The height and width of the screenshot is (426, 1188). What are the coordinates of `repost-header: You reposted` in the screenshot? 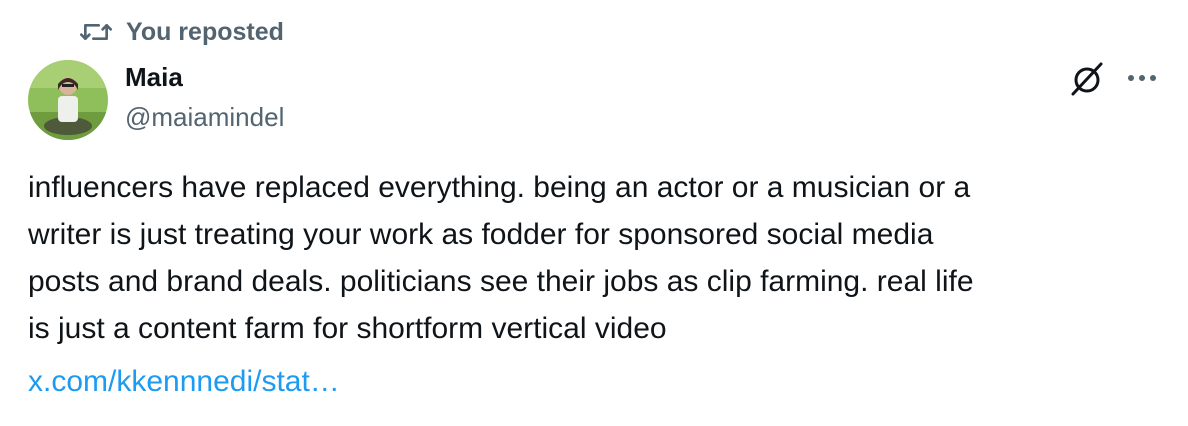 It's located at (182, 32).